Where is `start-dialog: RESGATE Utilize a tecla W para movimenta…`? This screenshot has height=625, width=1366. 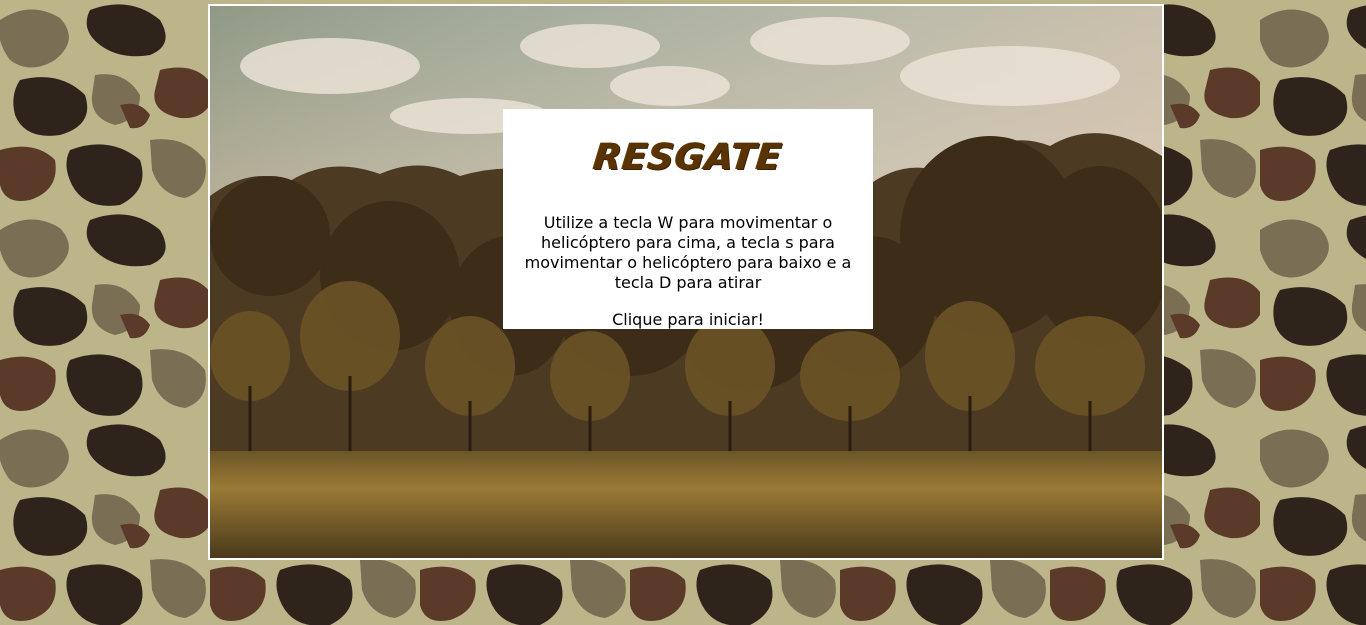 start-dialog: RESGATE Utilize a tecla W para movimenta… is located at coordinates (688, 219).